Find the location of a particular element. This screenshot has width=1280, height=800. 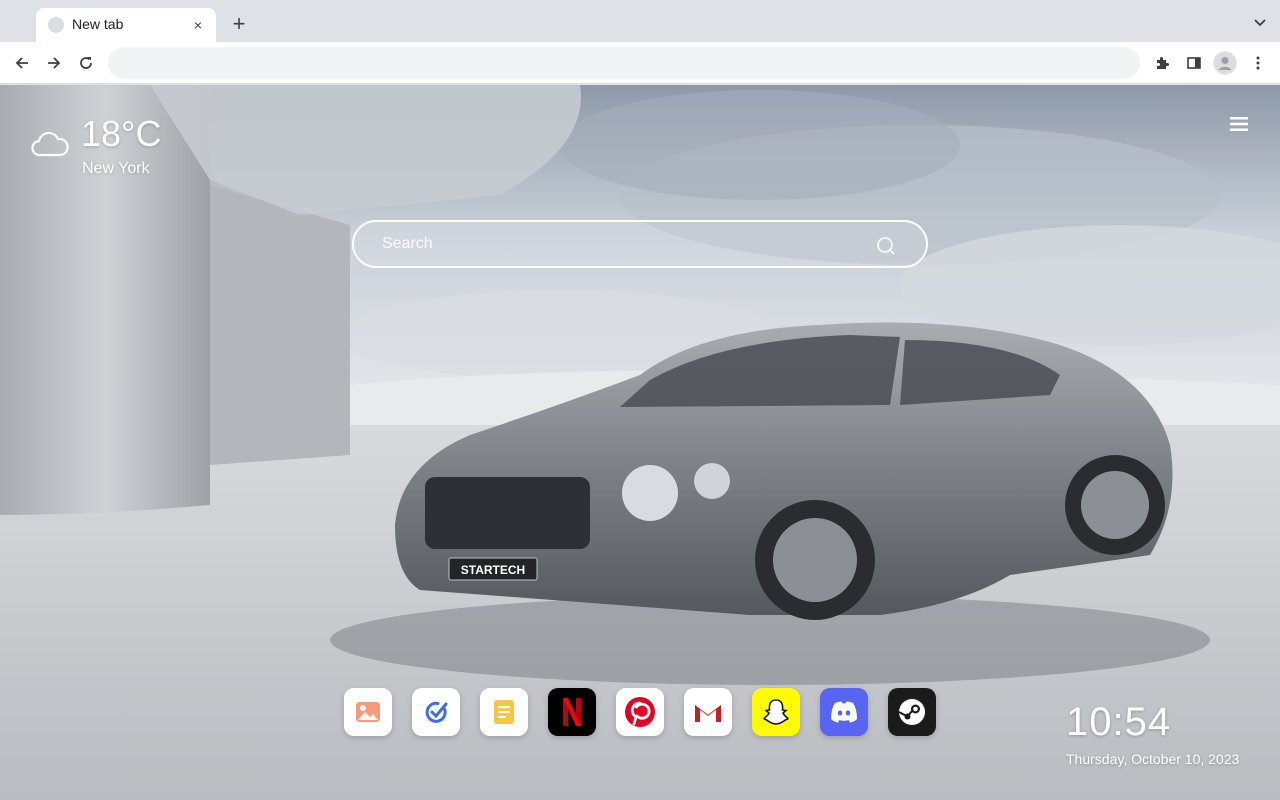

reload-icon is located at coordinates (86, 63).